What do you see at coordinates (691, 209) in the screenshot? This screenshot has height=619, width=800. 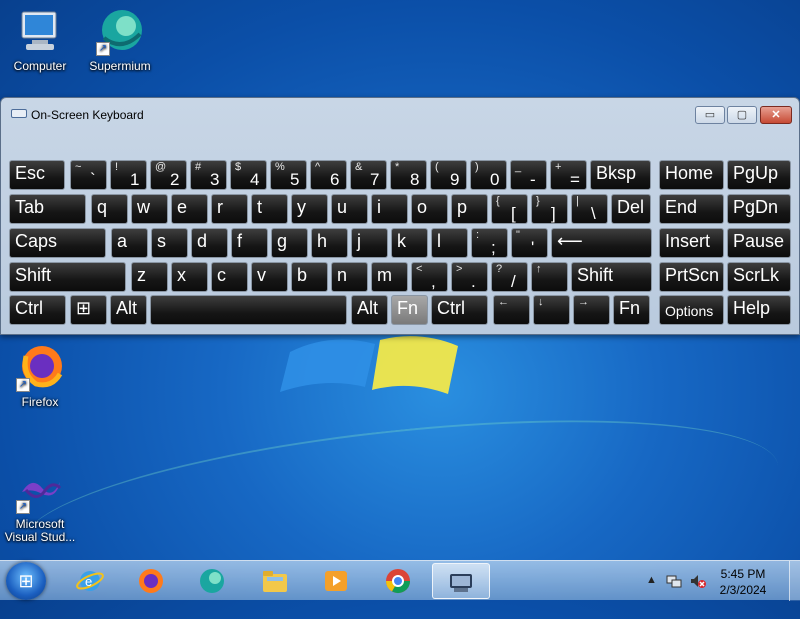 I see `key-end: End` at bounding box center [691, 209].